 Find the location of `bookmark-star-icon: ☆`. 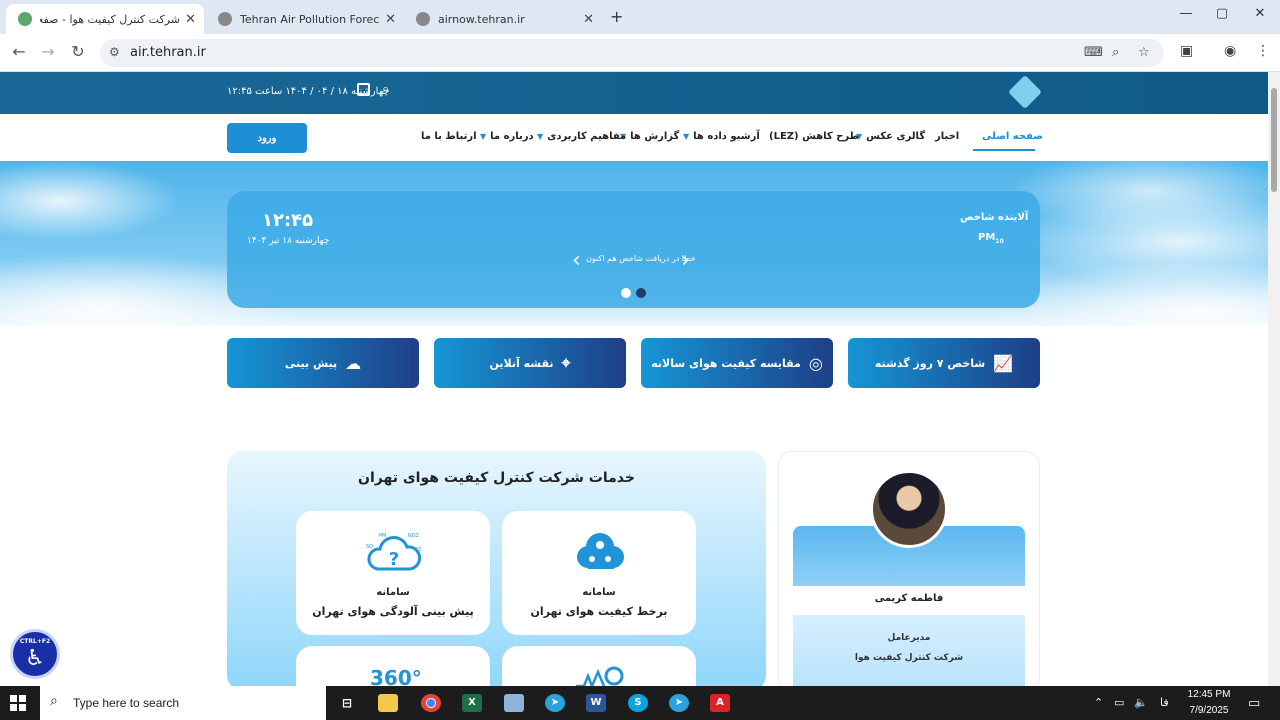

bookmark-star-icon: ☆ is located at coordinates (1144, 52).